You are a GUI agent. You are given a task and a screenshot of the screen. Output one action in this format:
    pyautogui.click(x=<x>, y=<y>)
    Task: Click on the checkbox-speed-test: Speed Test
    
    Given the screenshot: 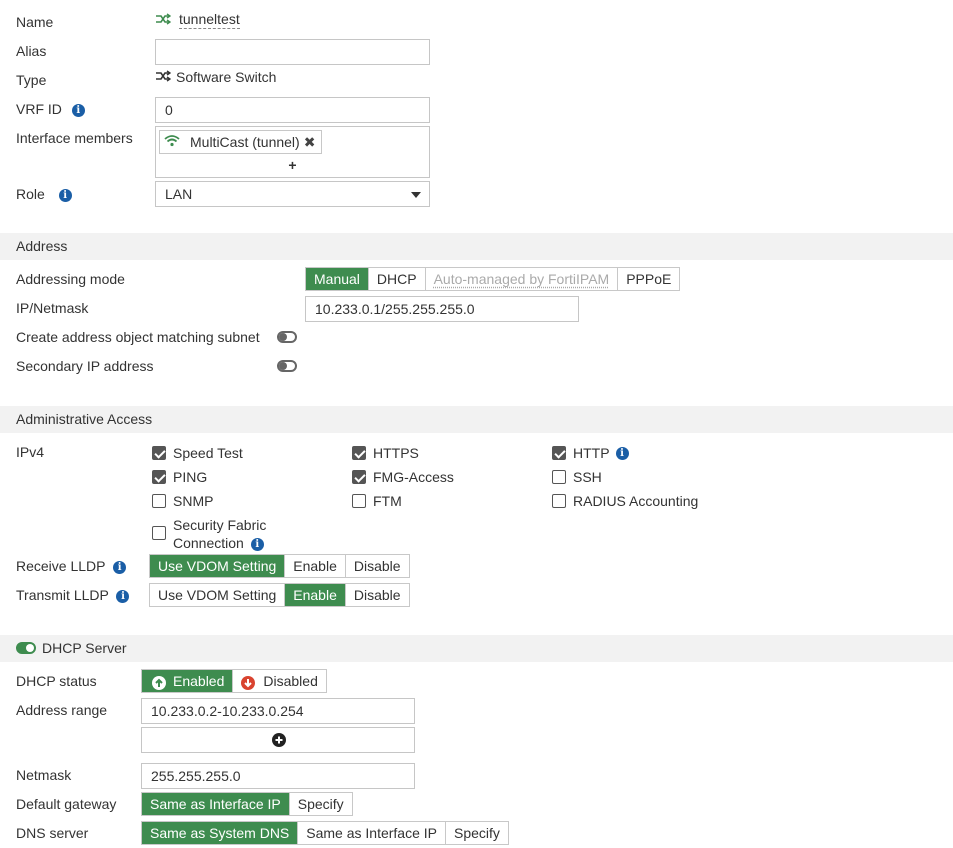 What is the action you would take?
    pyautogui.click(x=197, y=453)
    